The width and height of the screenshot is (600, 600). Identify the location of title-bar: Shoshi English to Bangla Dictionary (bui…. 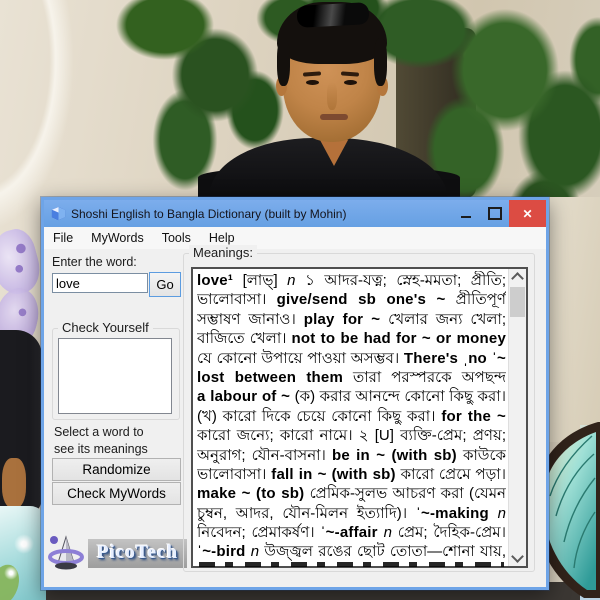
(295, 213).